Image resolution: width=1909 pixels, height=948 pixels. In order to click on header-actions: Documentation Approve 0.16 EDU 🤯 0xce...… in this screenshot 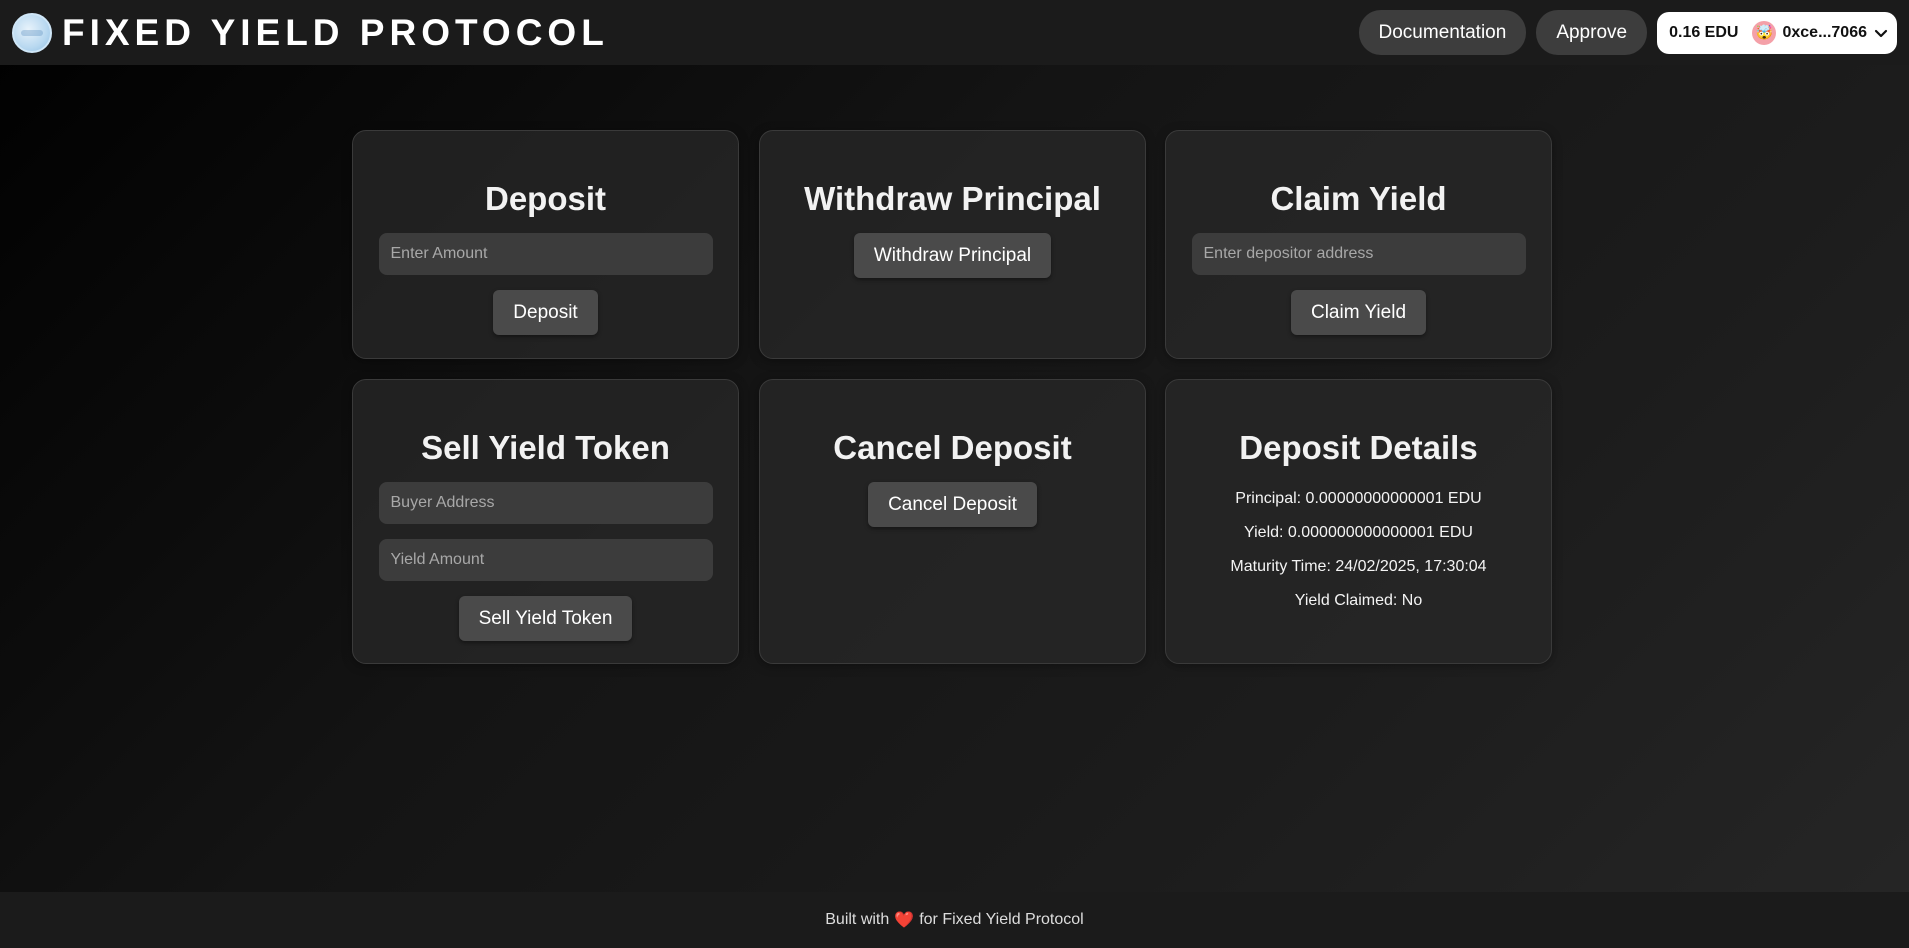, I will do `click(1627, 32)`.